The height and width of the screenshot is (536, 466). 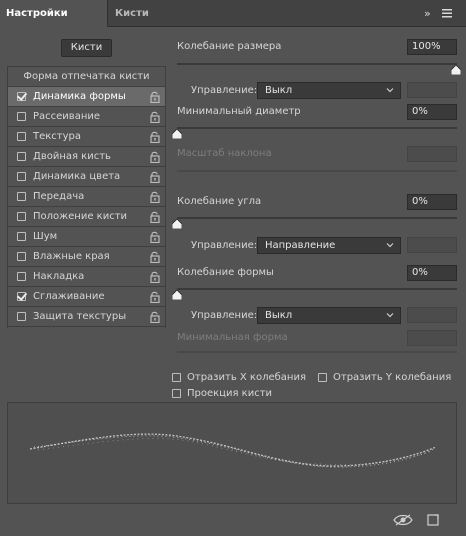 I want to click on list-item-label: Динамика формы, so click(x=79, y=96).